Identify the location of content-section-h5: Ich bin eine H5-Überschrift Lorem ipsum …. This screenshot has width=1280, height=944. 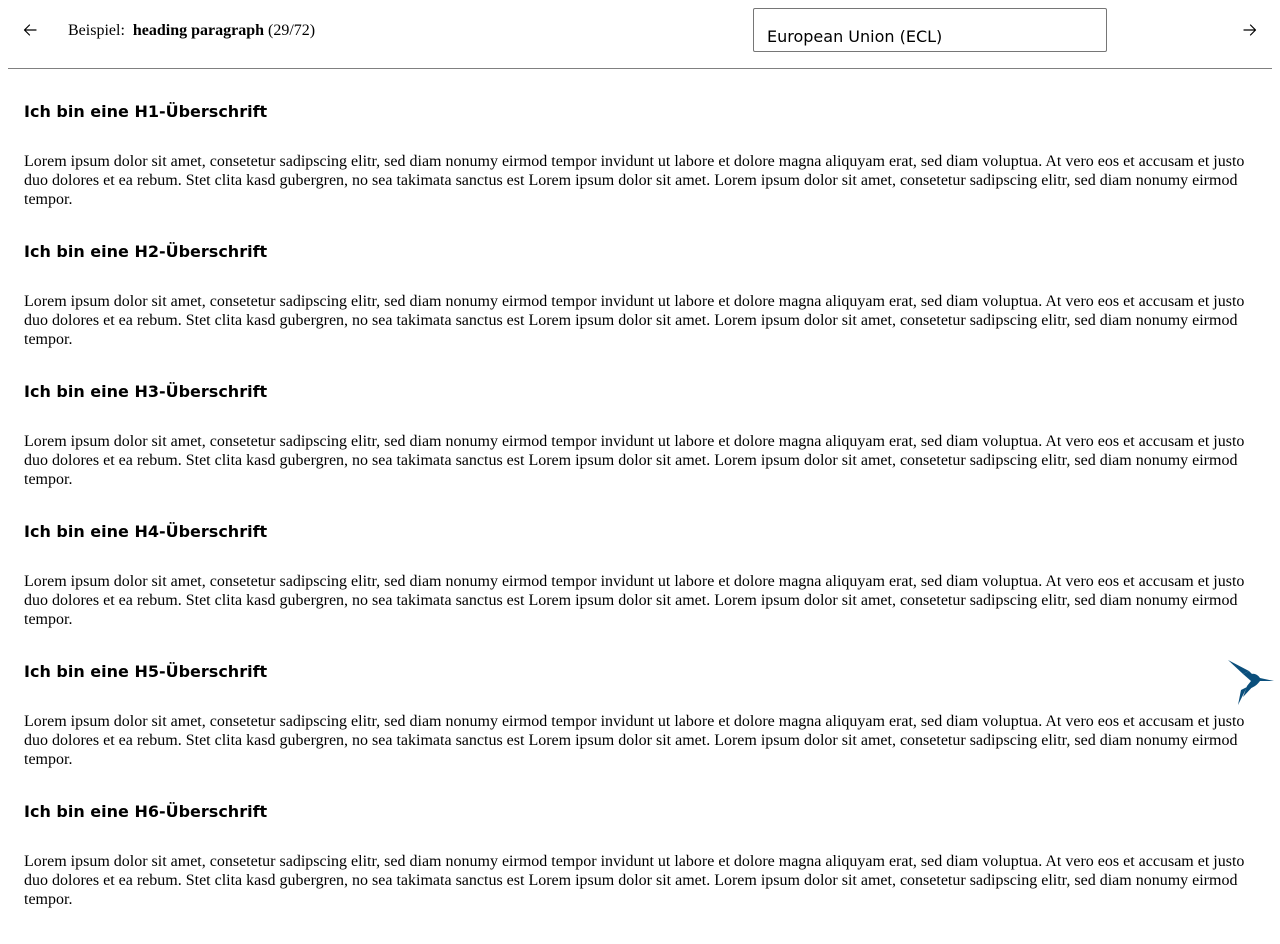
(637, 715).